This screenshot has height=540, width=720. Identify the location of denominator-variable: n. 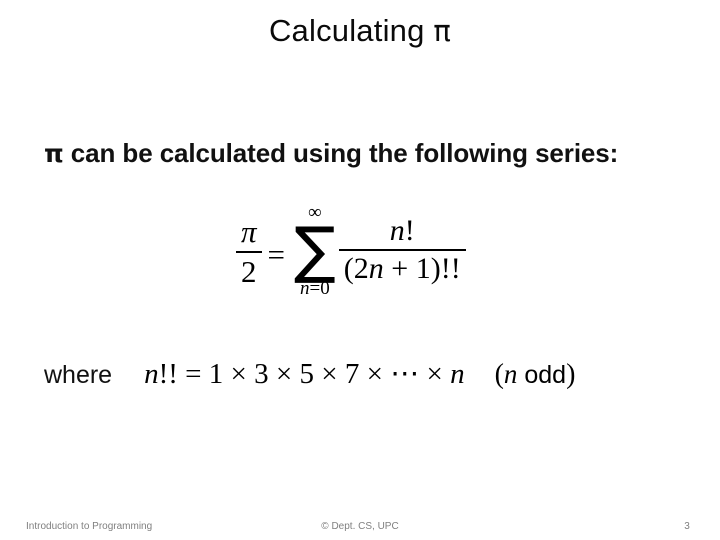
(376, 268).